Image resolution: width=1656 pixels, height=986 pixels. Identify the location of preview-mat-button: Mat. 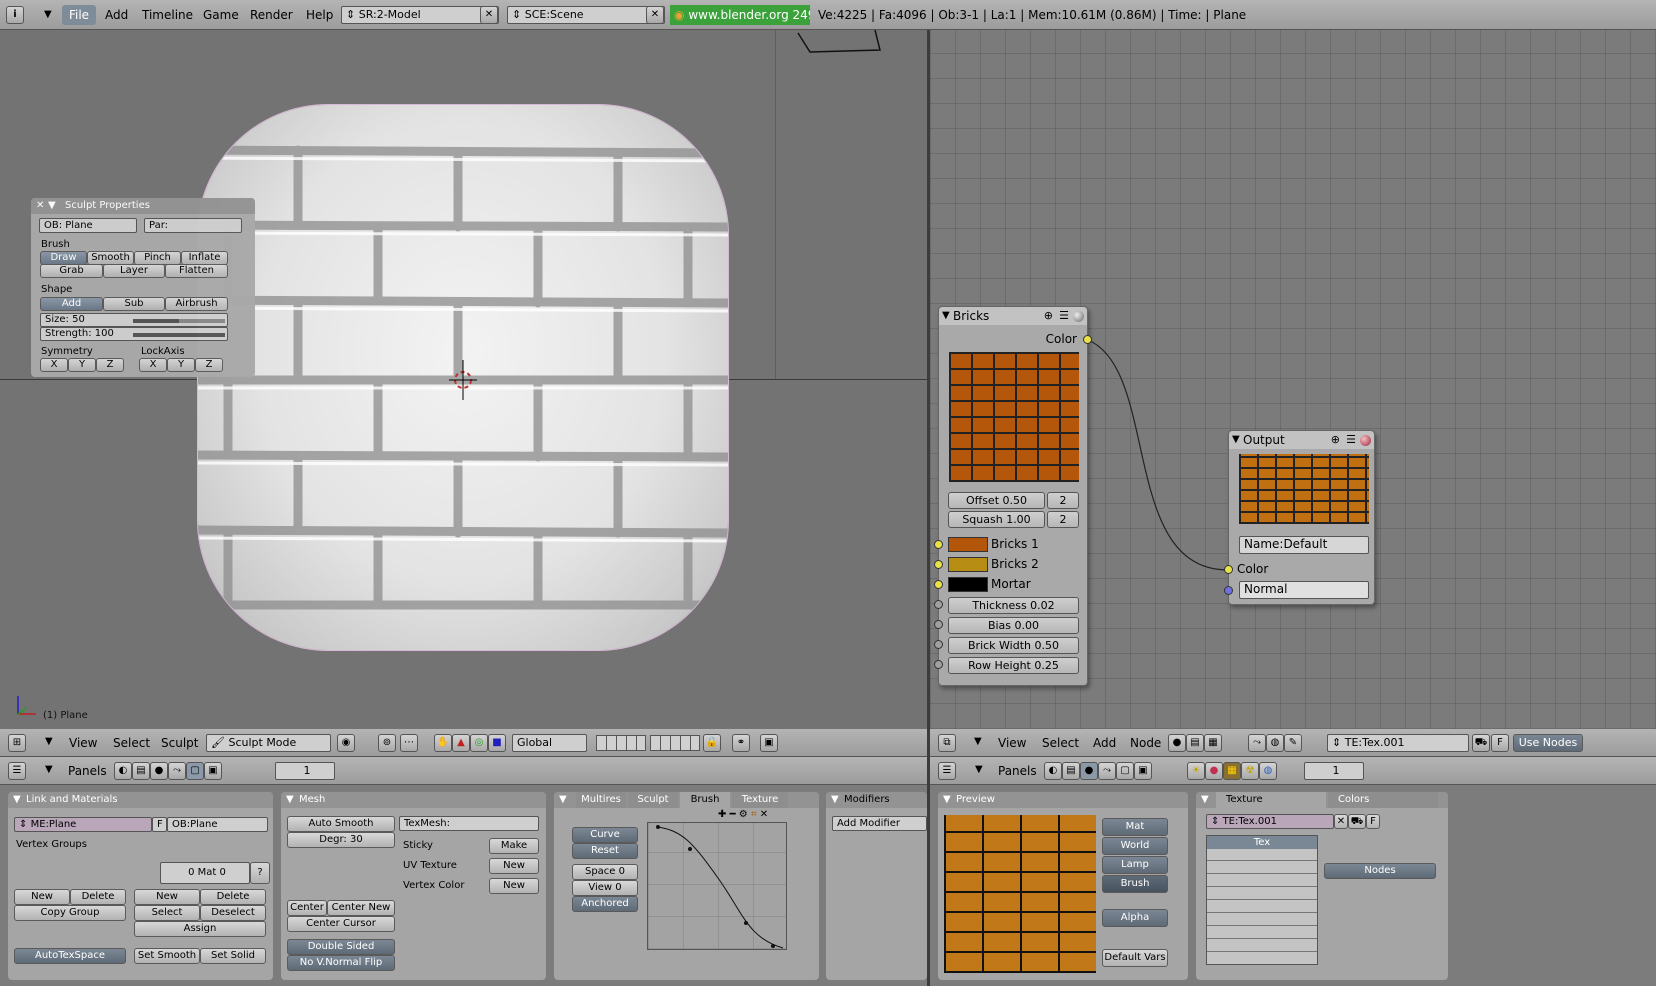
(1135, 827).